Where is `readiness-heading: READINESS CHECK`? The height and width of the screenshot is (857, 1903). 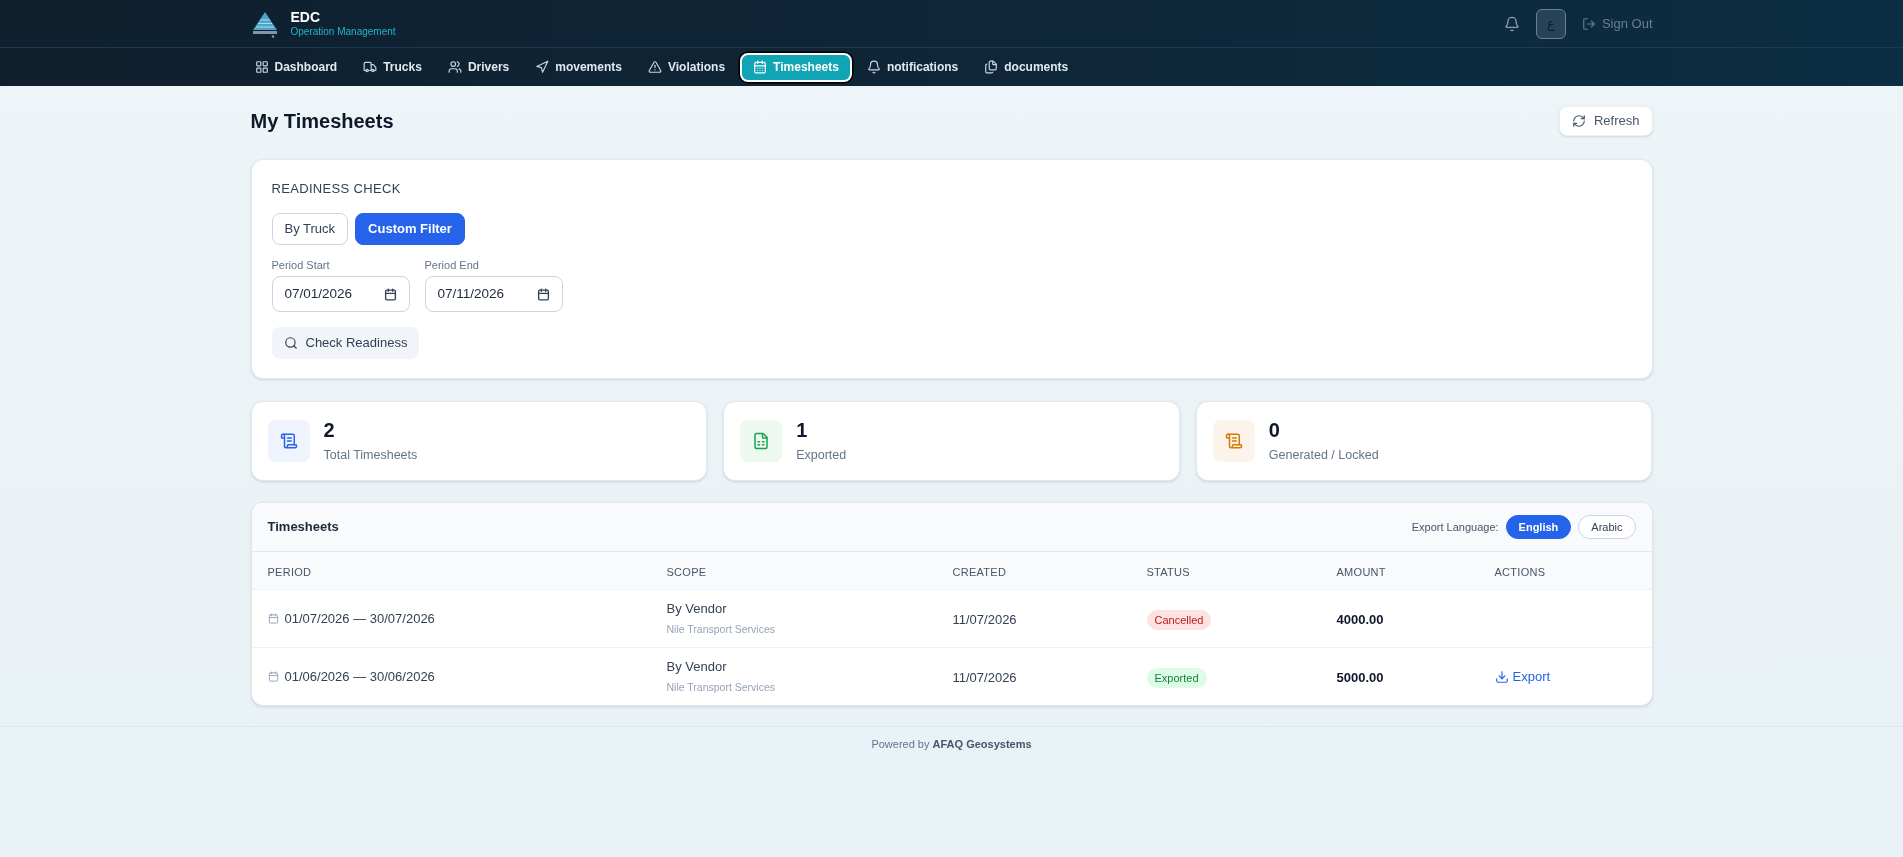
readiness-heading: READINESS CHECK is located at coordinates (336, 189).